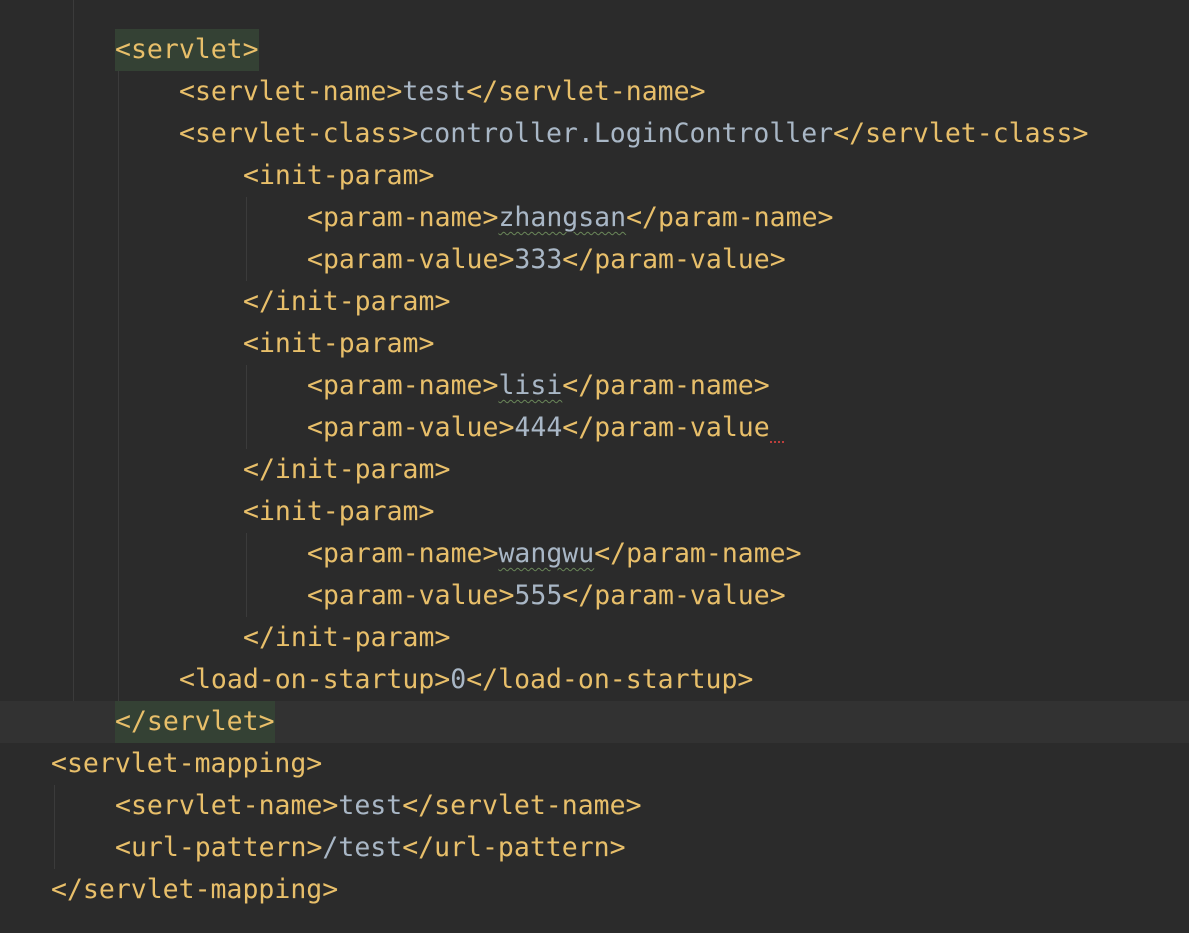 Image resolution: width=1189 pixels, height=933 pixels. I want to click on xml-text: 444, so click(538, 427).